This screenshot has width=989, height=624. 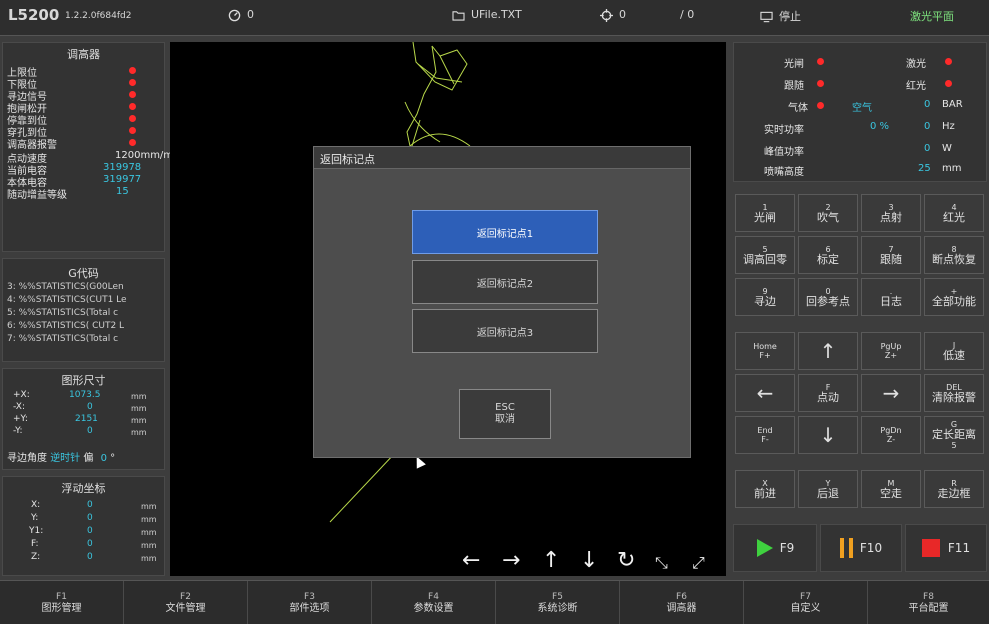 What do you see at coordinates (959, 548) in the screenshot?
I see `stop-button-label: F11` at bounding box center [959, 548].